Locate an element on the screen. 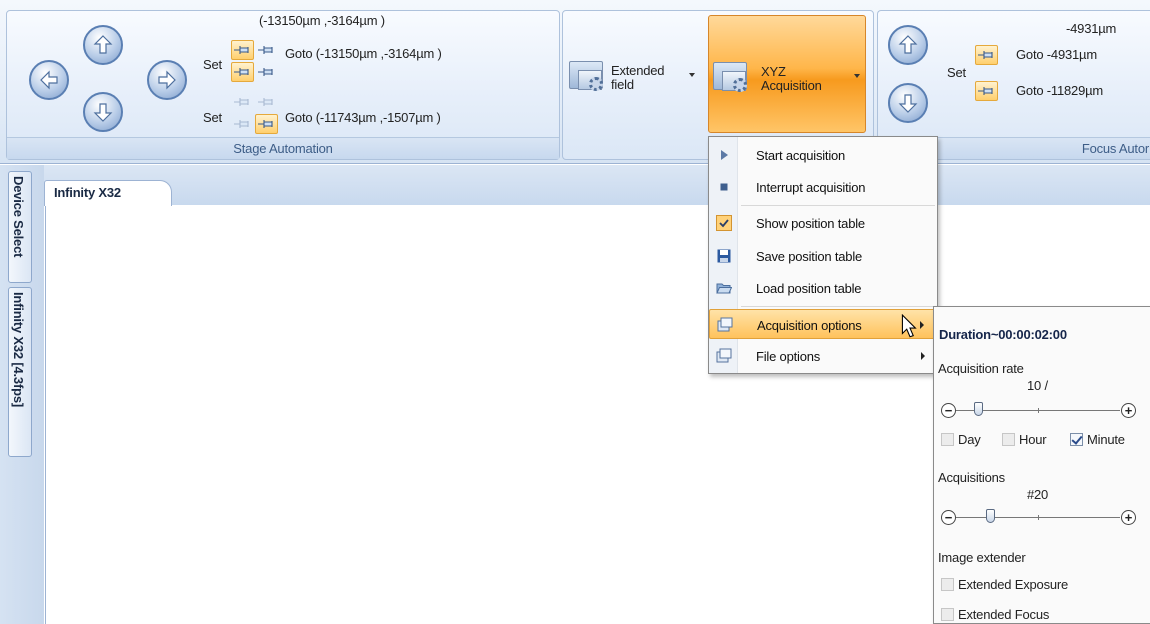 Image resolution: width=1150 pixels, height=624 pixels. extended-focus-label: Extended Focus is located at coordinates (1004, 614).